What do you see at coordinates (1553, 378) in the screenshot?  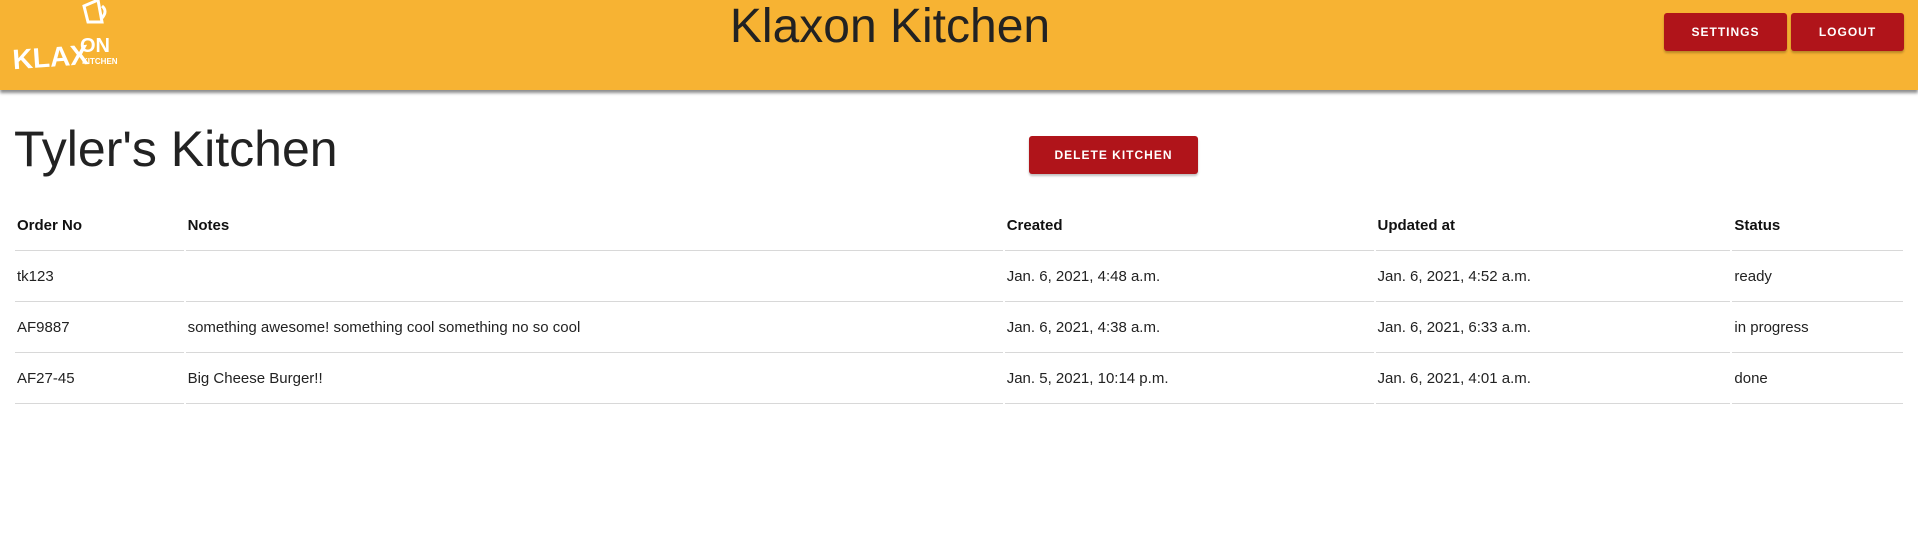 I see `updated-cell: Jan. 6, 2021, 4:01 a.m.` at bounding box center [1553, 378].